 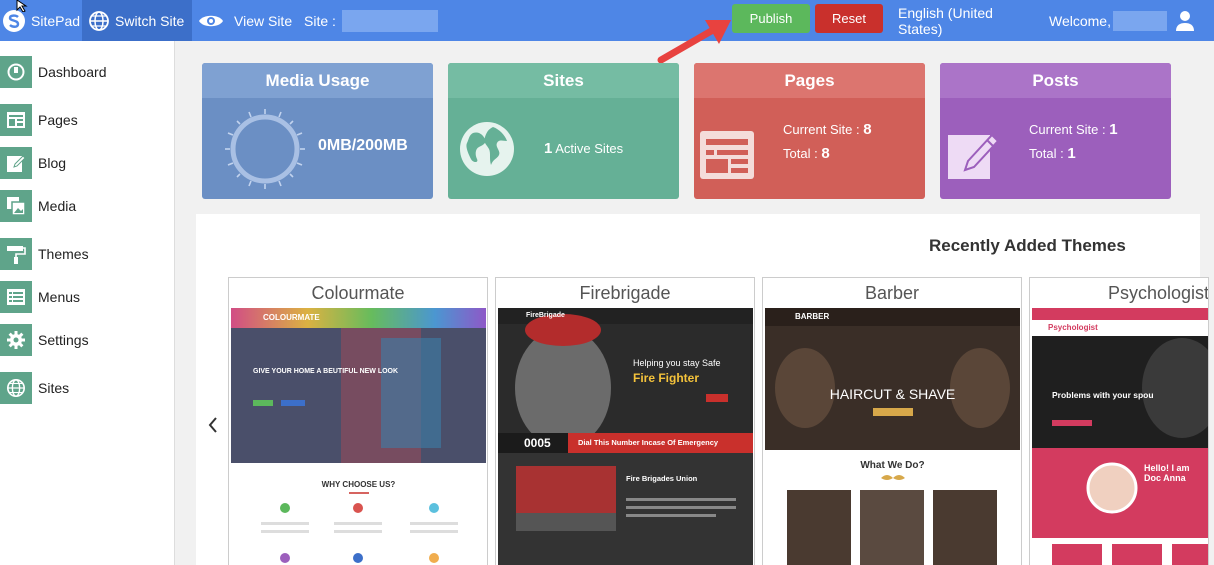 I want to click on site-label: Site :, so click(x=320, y=20).